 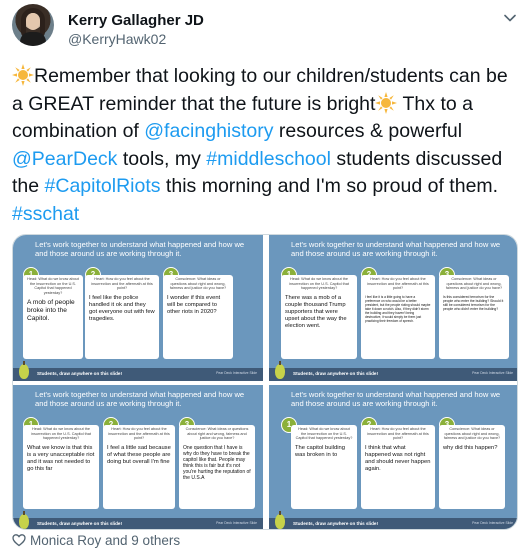 What do you see at coordinates (470, 447) in the screenshot?
I see `card-answer: why did this happen?` at bounding box center [470, 447].